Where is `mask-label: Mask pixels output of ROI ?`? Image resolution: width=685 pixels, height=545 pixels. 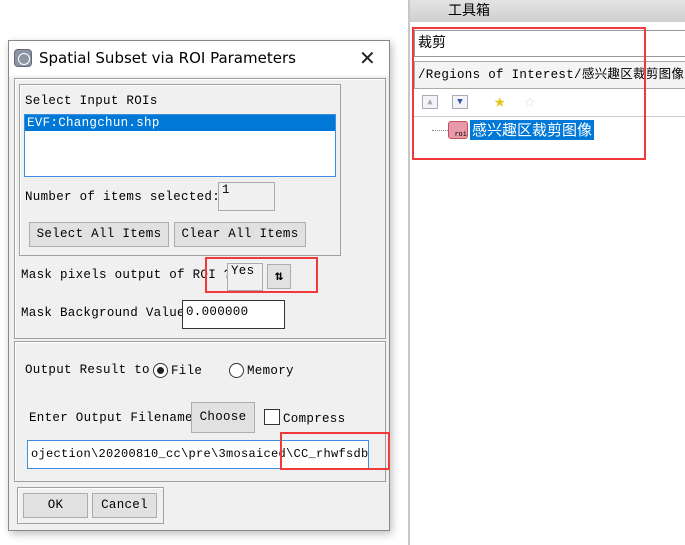
mask-label: Mask pixels output of ROI ? is located at coordinates (126, 275).